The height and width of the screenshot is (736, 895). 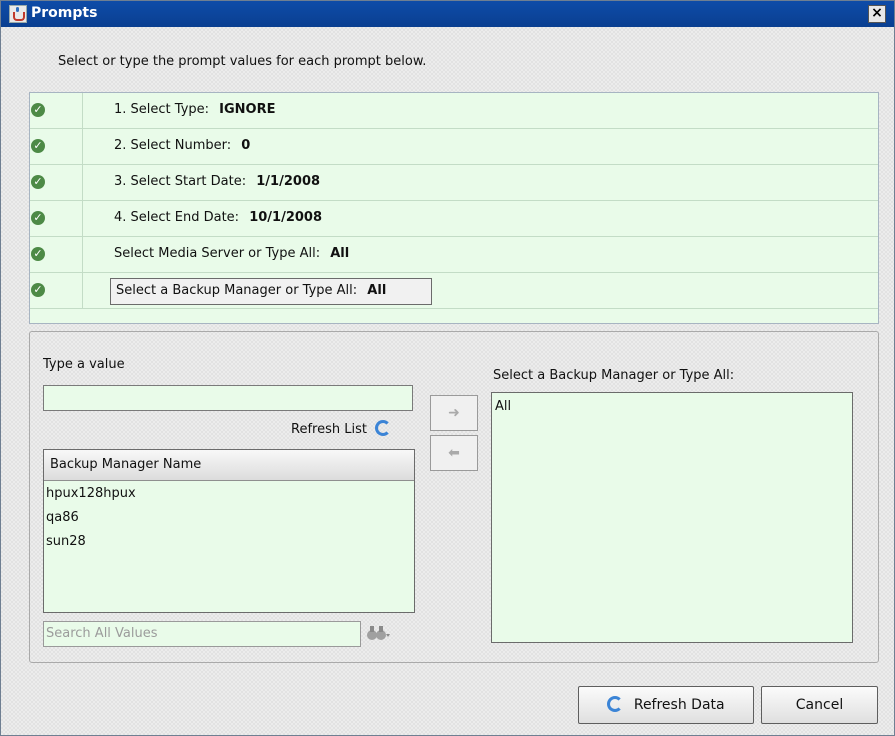 What do you see at coordinates (379, 633) in the screenshot?
I see `binoculars-icon` at bounding box center [379, 633].